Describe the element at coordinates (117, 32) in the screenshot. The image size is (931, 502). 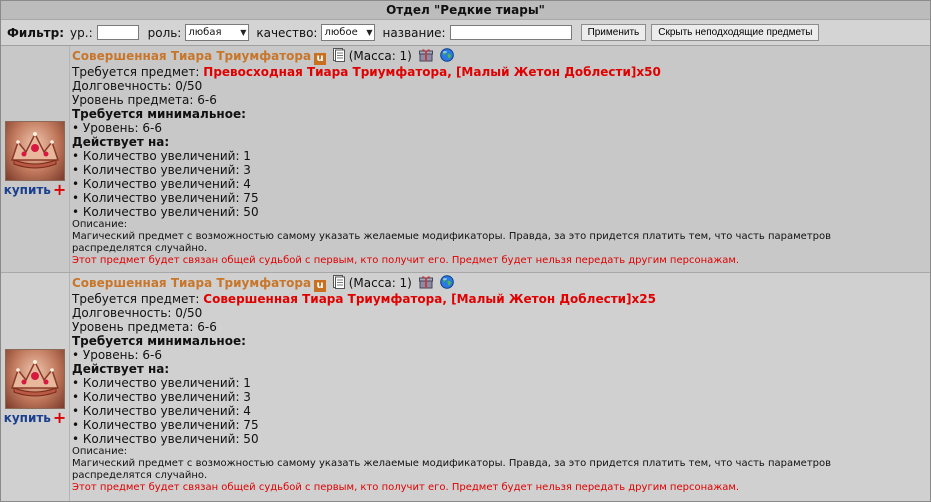
I see `level-input` at that location.